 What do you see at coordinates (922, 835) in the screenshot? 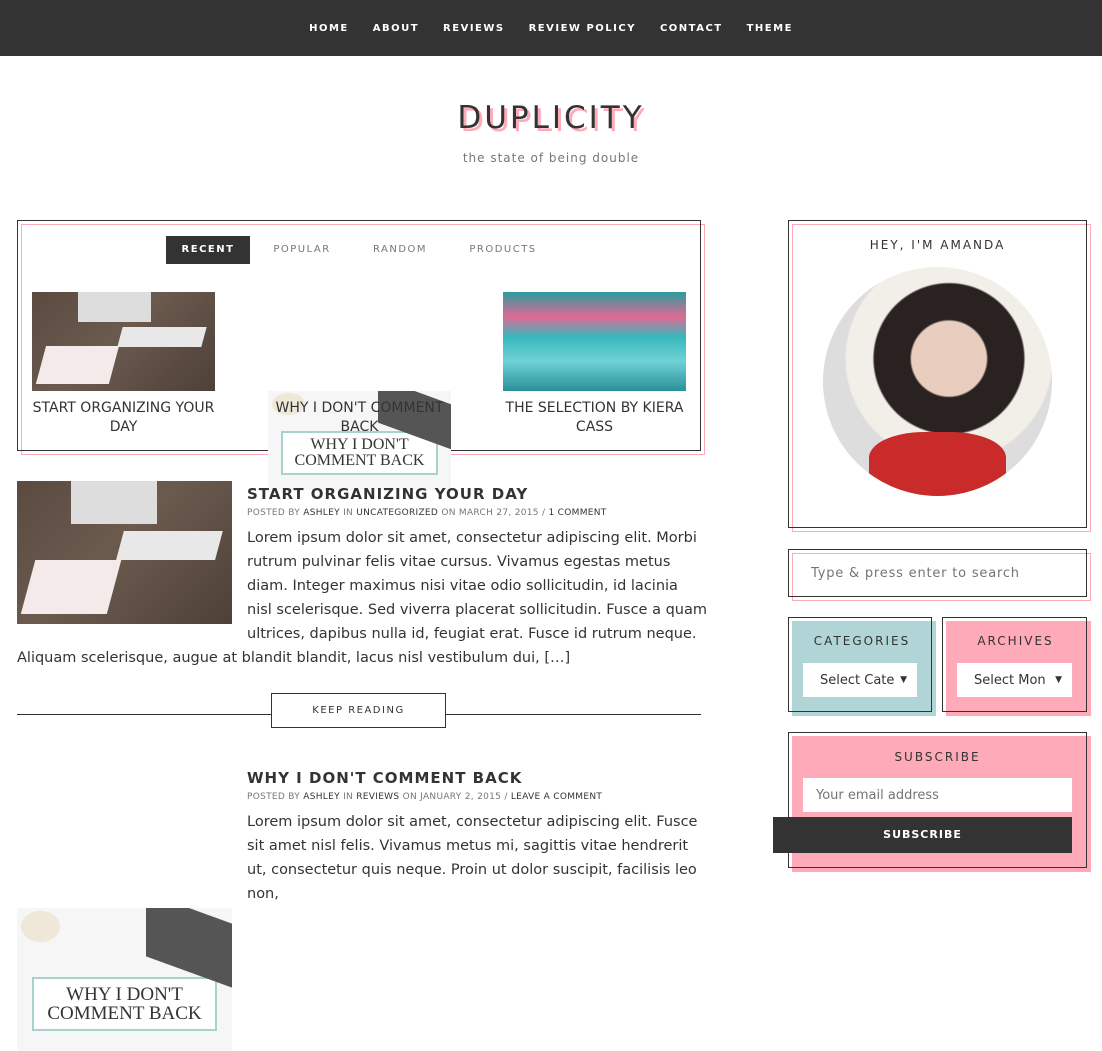
I see `subscribe-button: SUBSCRIBE` at bounding box center [922, 835].